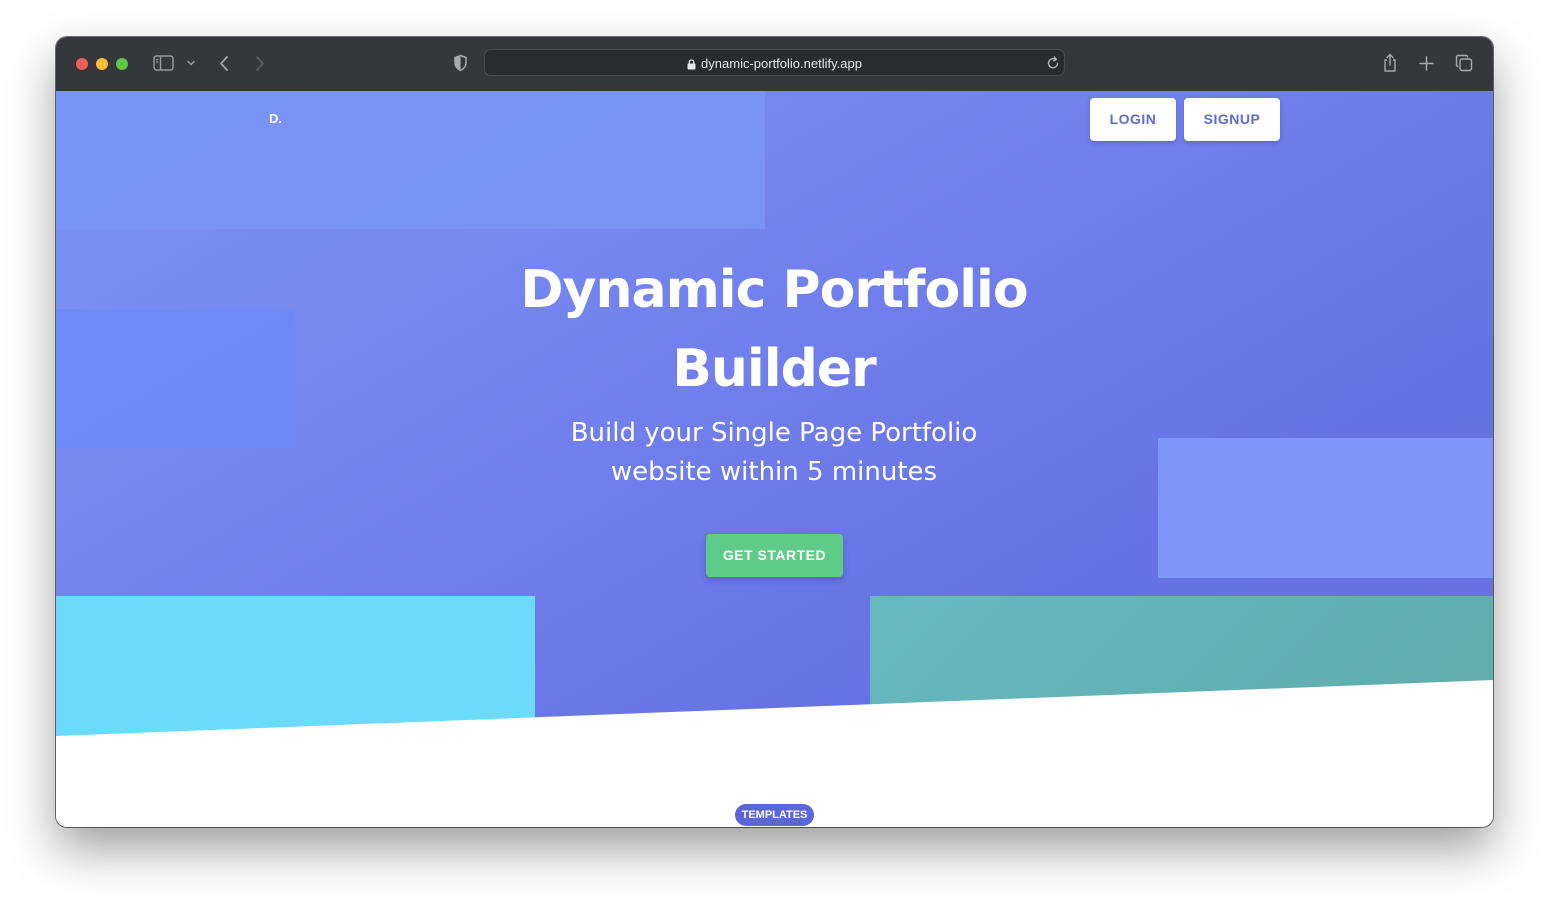  Describe the element at coordinates (224, 63) in the screenshot. I see `back-arrow-icon` at that location.